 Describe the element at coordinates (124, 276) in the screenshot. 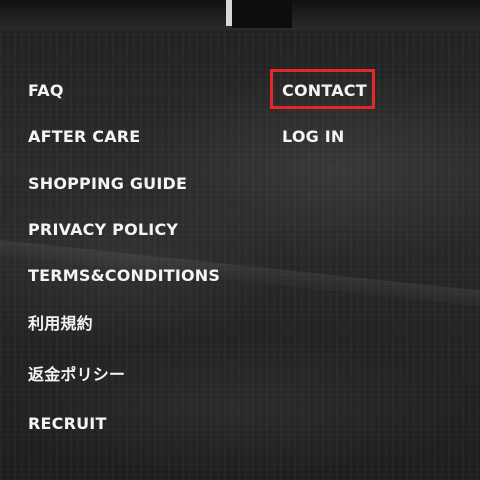

I see `menu-link-terms-conditions: TERMS&CONDITIONS` at that location.